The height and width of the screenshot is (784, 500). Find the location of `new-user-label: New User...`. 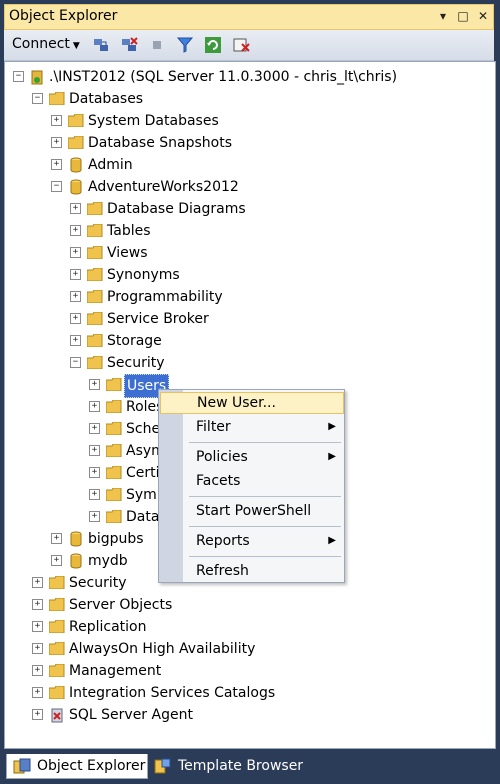

new-user-label: New User... is located at coordinates (236, 403).